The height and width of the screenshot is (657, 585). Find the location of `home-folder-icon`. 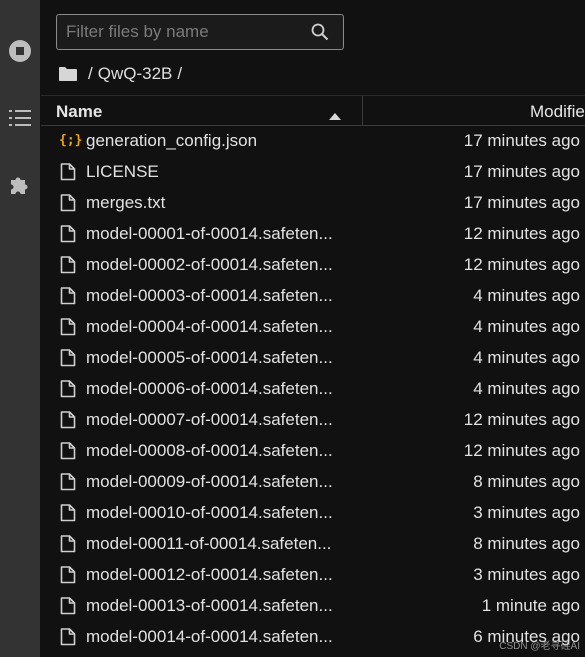

home-folder-icon is located at coordinates (68, 74).